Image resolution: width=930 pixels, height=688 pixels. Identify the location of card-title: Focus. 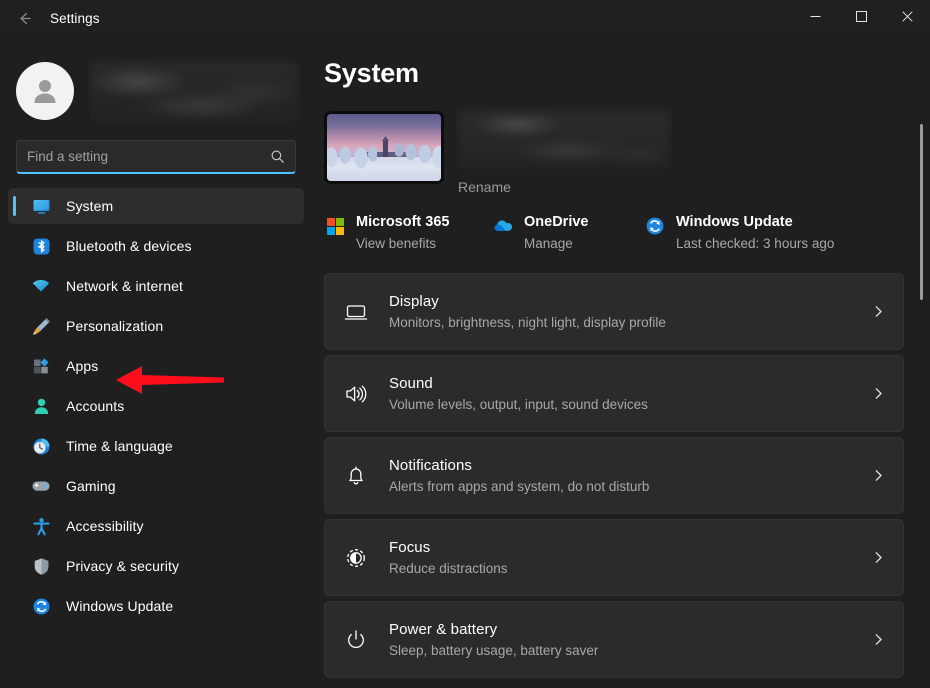
(410, 547).